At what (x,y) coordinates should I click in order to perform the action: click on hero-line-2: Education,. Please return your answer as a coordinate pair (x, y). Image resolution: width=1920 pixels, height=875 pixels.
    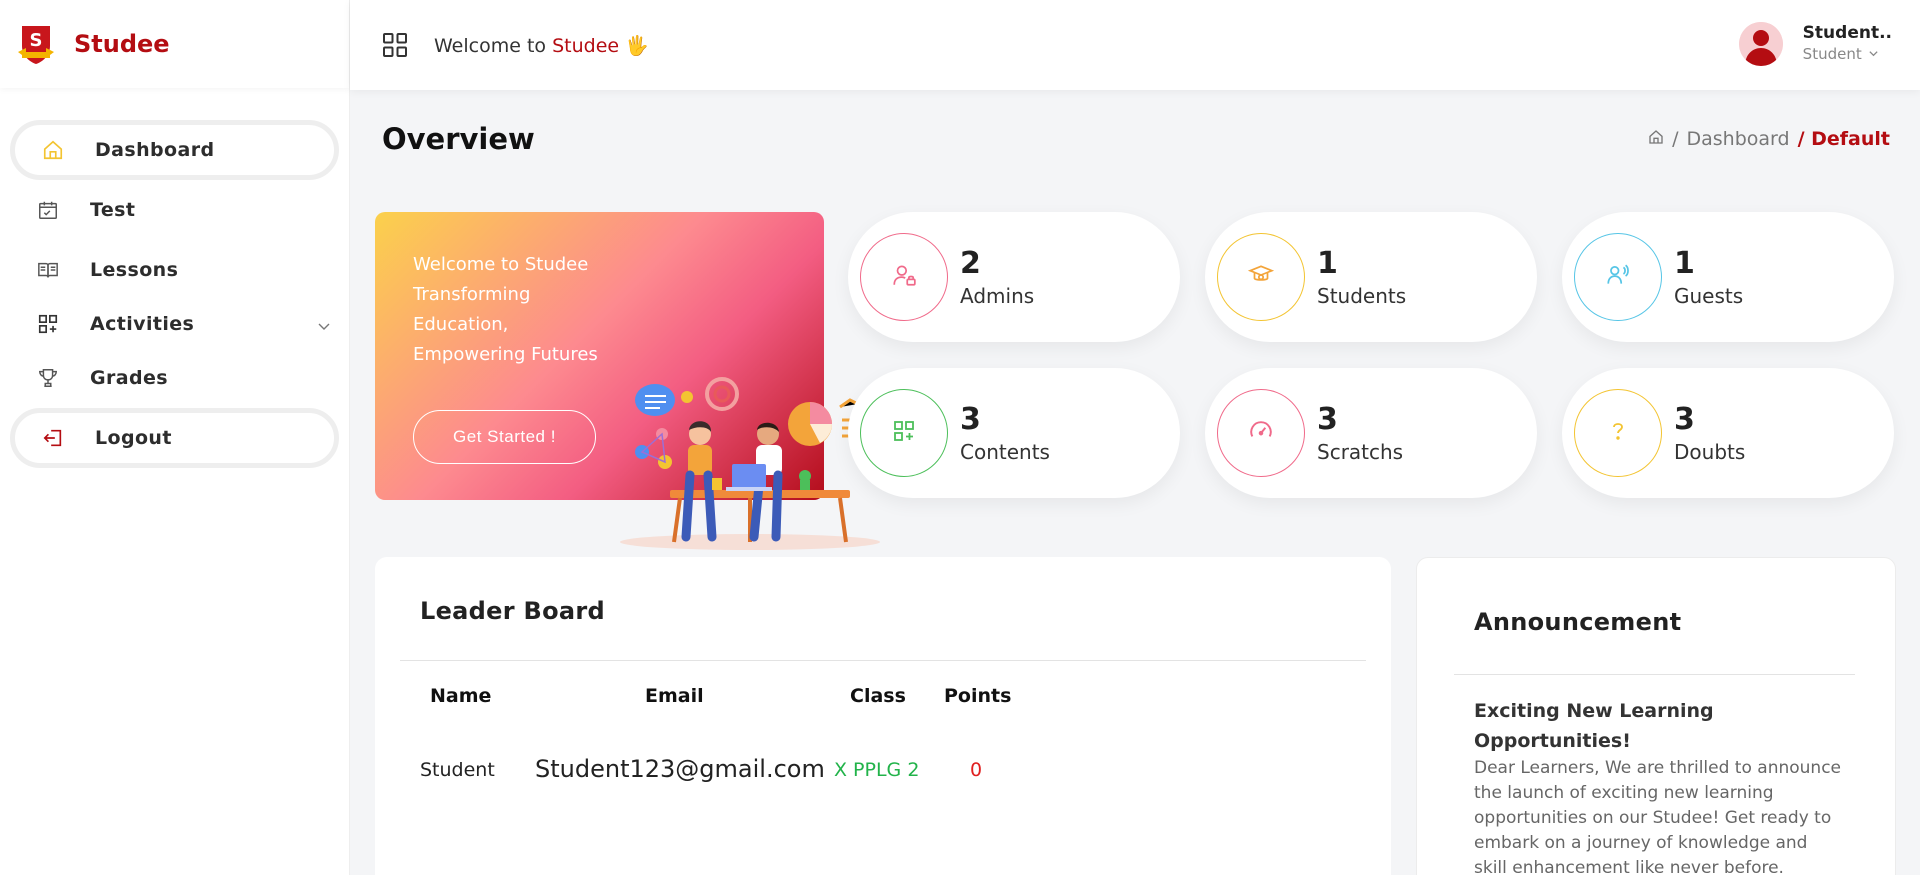
    Looking at the image, I should click on (461, 324).